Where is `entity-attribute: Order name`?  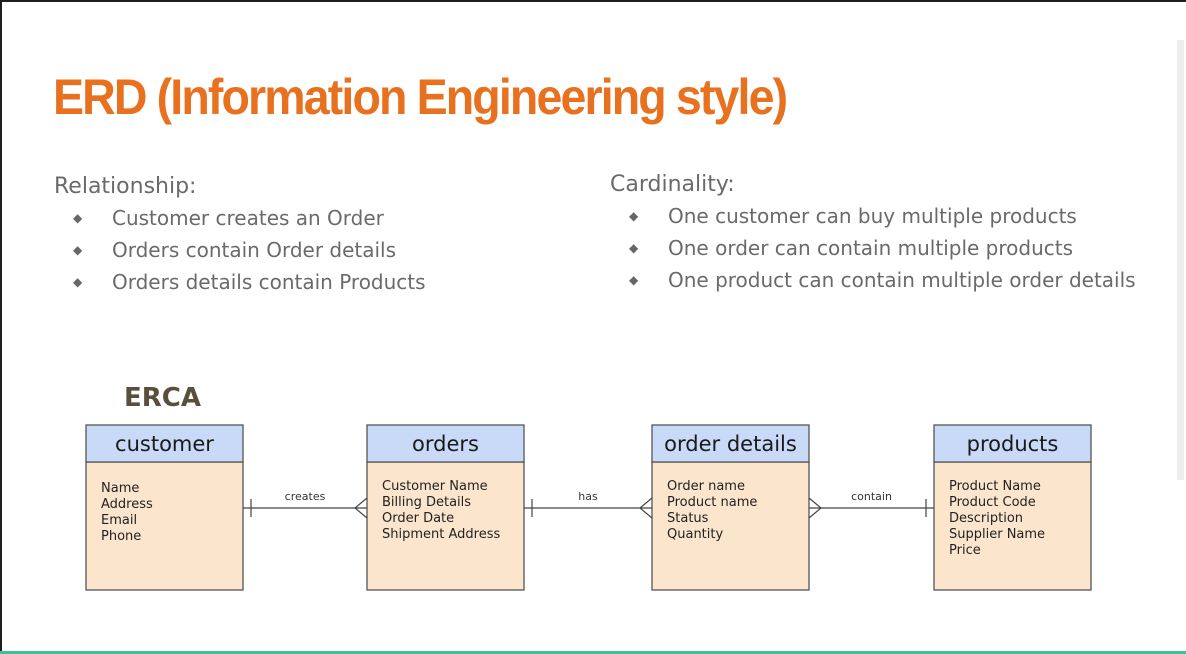
entity-attribute: Order name is located at coordinates (706, 486).